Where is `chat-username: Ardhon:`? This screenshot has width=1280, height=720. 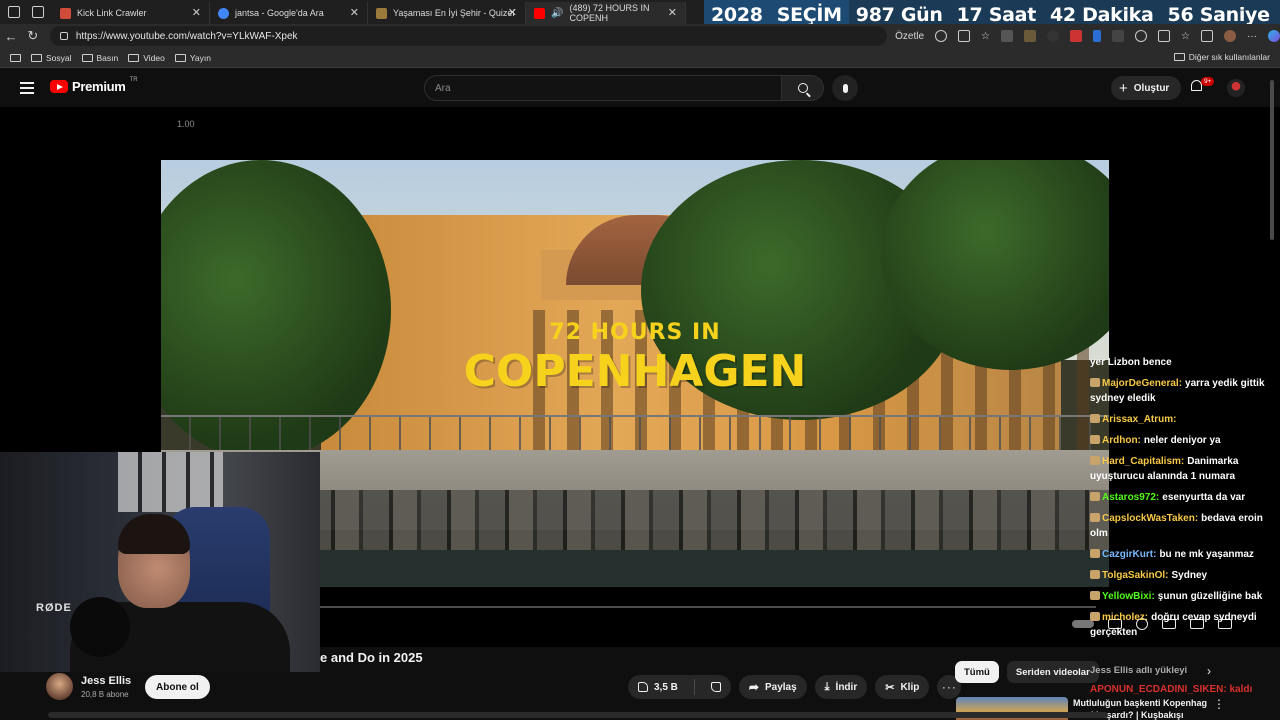 chat-username: Ardhon: is located at coordinates (1121, 440).